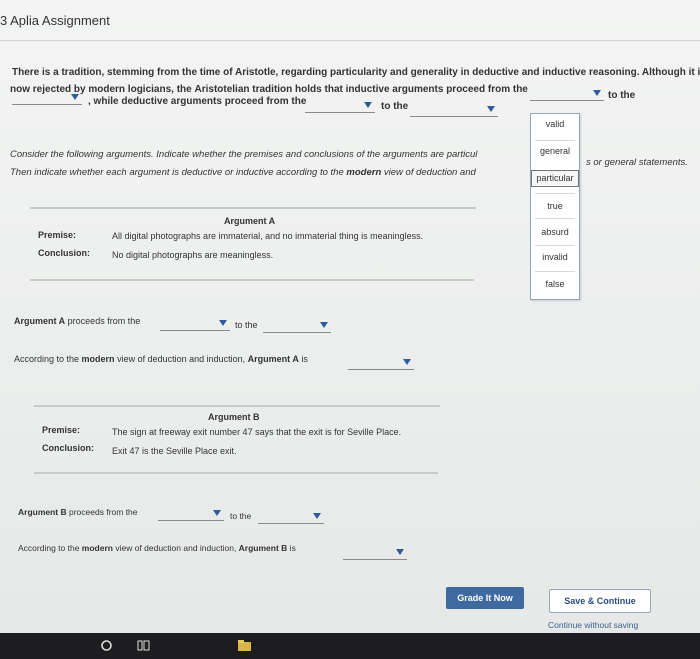 This screenshot has width=700, height=659. Describe the element at coordinates (195, 324) in the screenshot. I see `argument-a-from-dropdown` at that location.